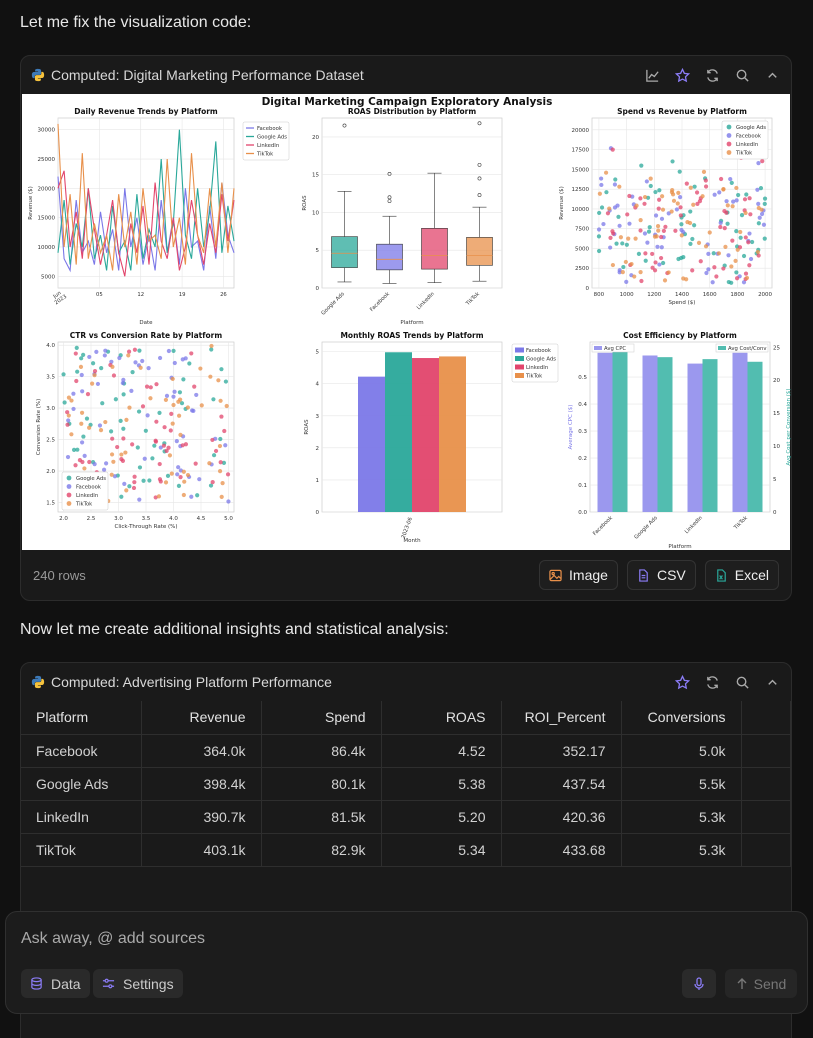 This screenshot has height=1038, width=813. Describe the element at coordinates (581, 190) in the screenshot. I see `y-tick-label: 12500` at that location.